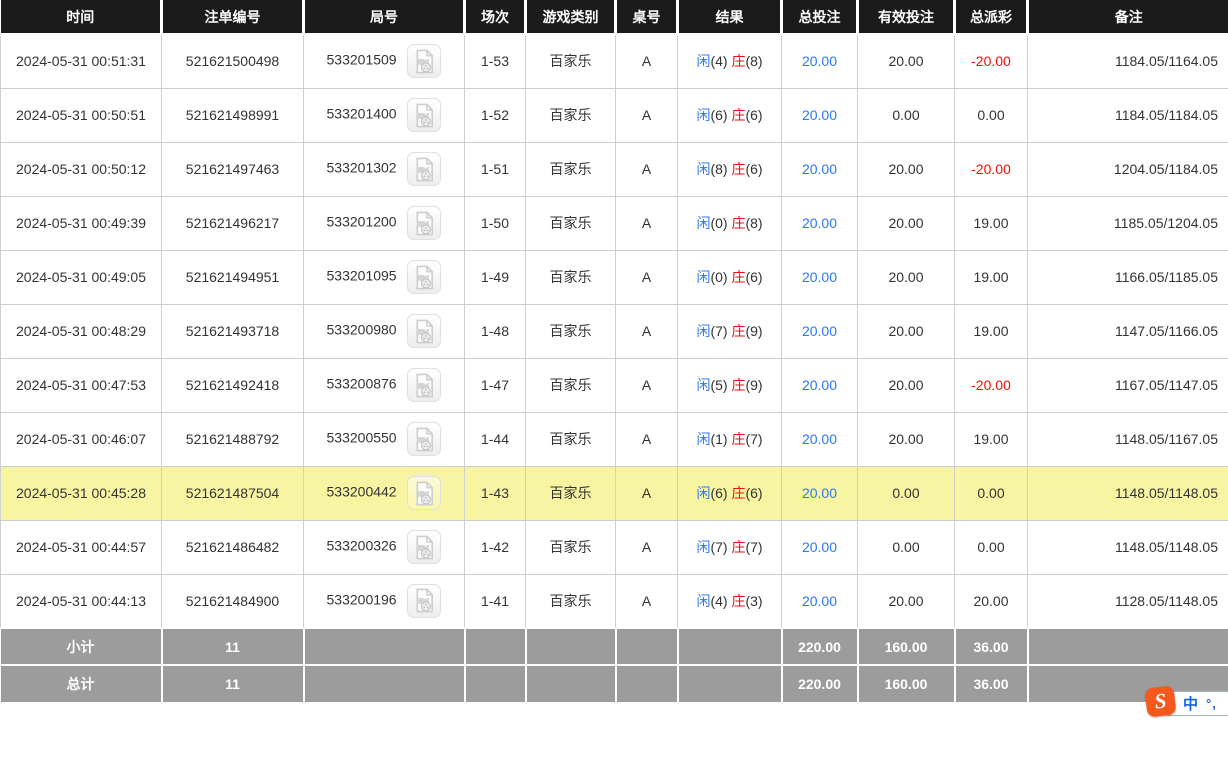  I want to click on cell-session: 1-48, so click(495, 331).